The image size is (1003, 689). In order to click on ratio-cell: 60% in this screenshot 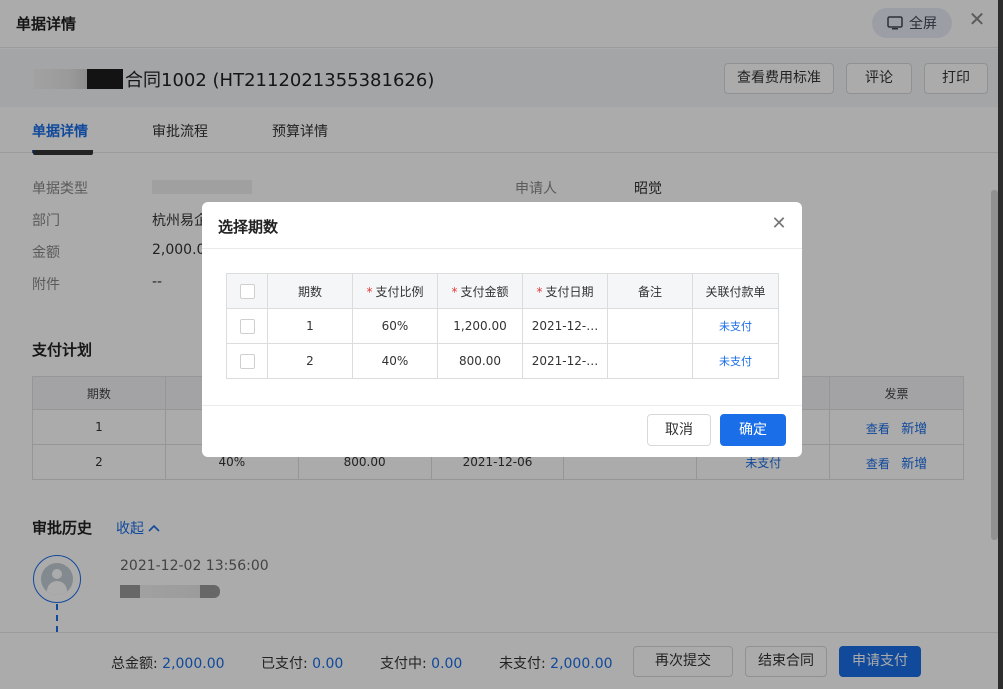, I will do `click(395, 326)`.